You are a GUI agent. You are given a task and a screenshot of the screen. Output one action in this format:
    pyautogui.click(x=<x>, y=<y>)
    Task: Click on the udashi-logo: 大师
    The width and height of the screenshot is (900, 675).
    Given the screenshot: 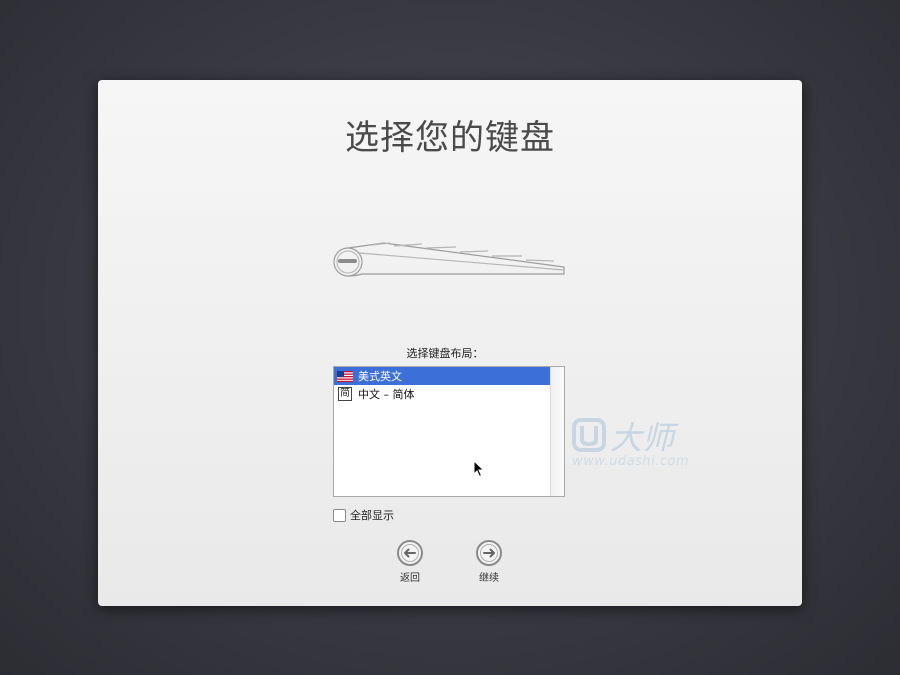 What is the action you would take?
    pyautogui.click(x=625, y=437)
    